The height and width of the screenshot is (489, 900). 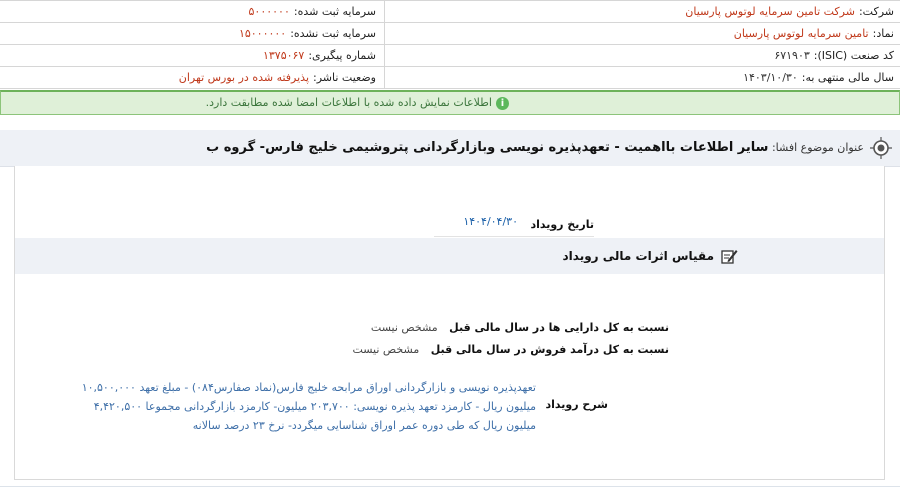 I want to click on isic-label: کد صنعت (ISIC):, so click(x=853, y=55).